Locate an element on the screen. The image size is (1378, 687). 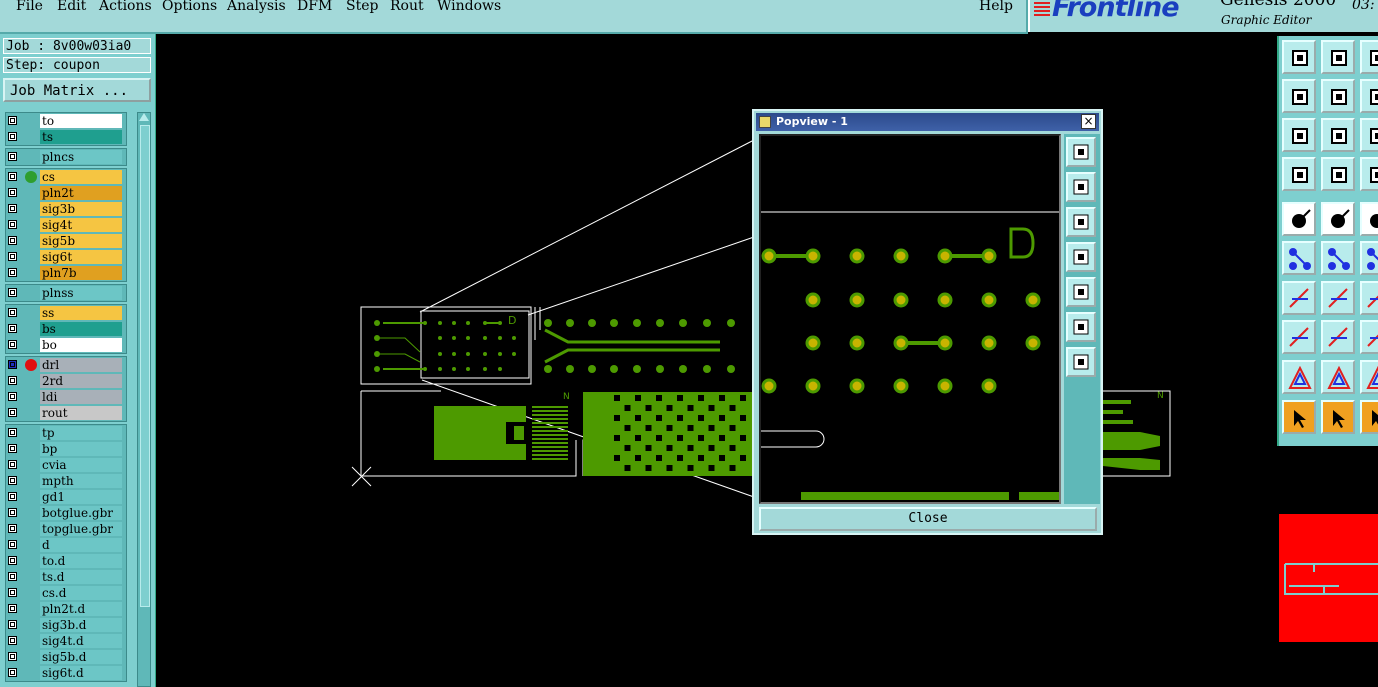
layer-row-sig6t-d: sig6t.d is located at coordinates (64, 673).